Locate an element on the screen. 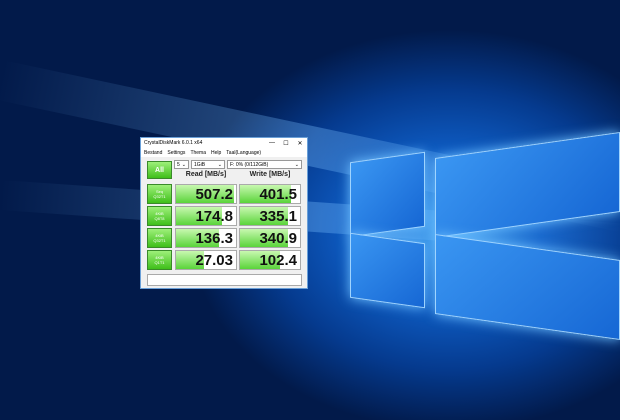 This screenshot has width=620, height=420. comment-input is located at coordinates (224, 280).